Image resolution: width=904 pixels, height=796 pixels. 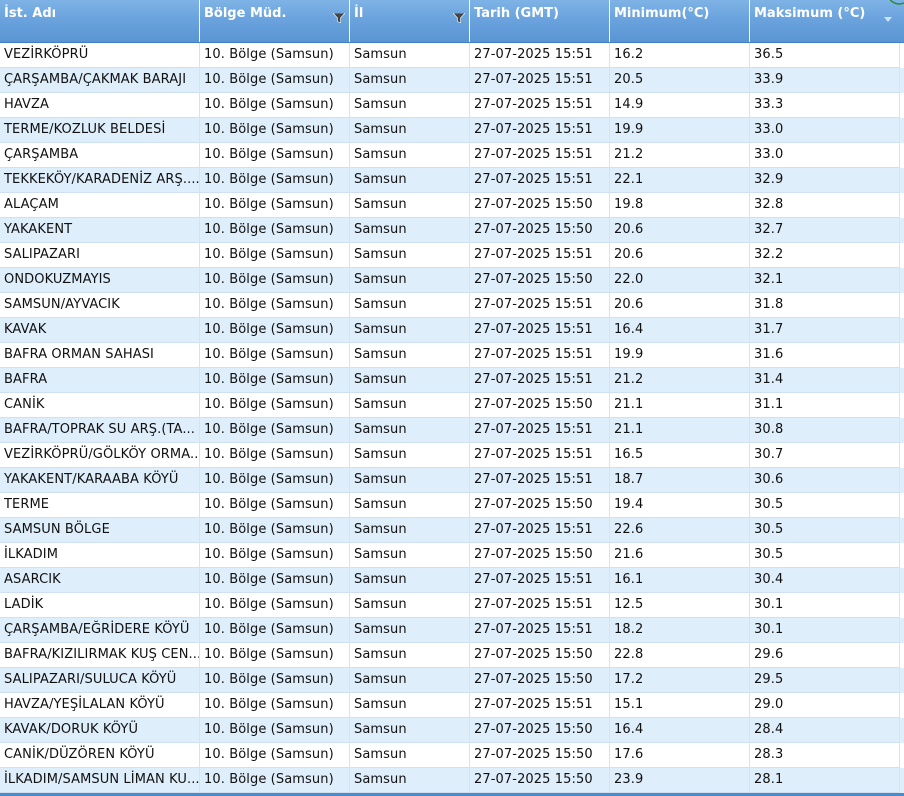 I want to click on cell-maximum: 31.7, so click(x=825, y=330).